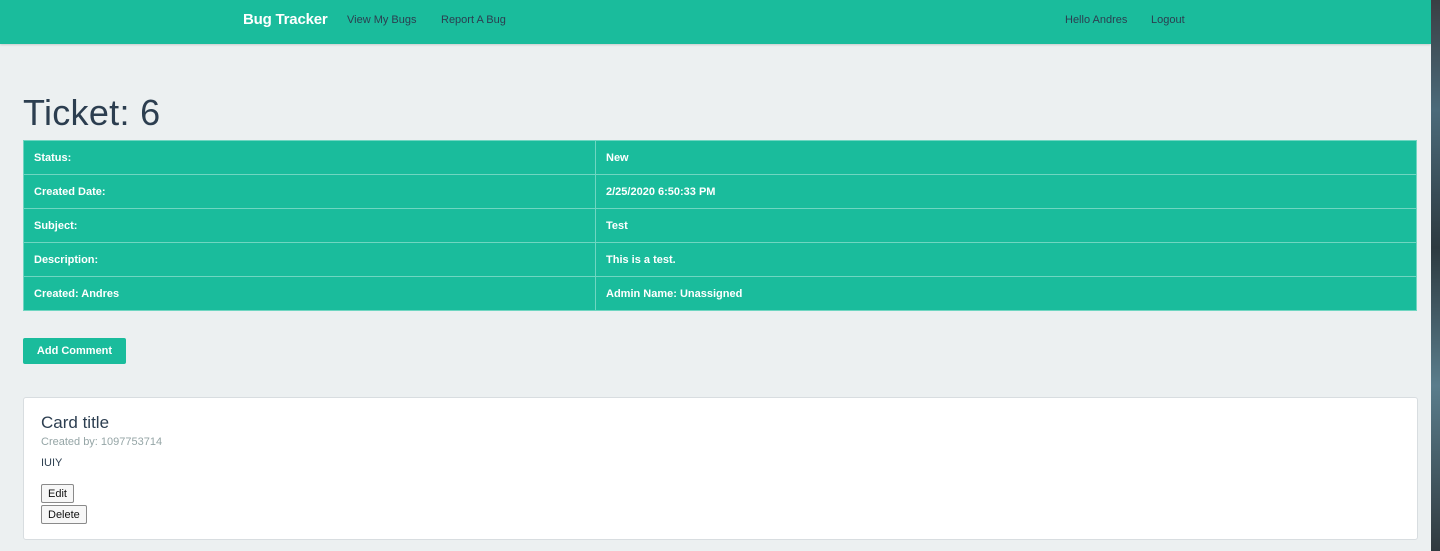 This screenshot has height=551, width=1440. I want to click on nav-view-my-bugs: View My Bugs, so click(382, 20).